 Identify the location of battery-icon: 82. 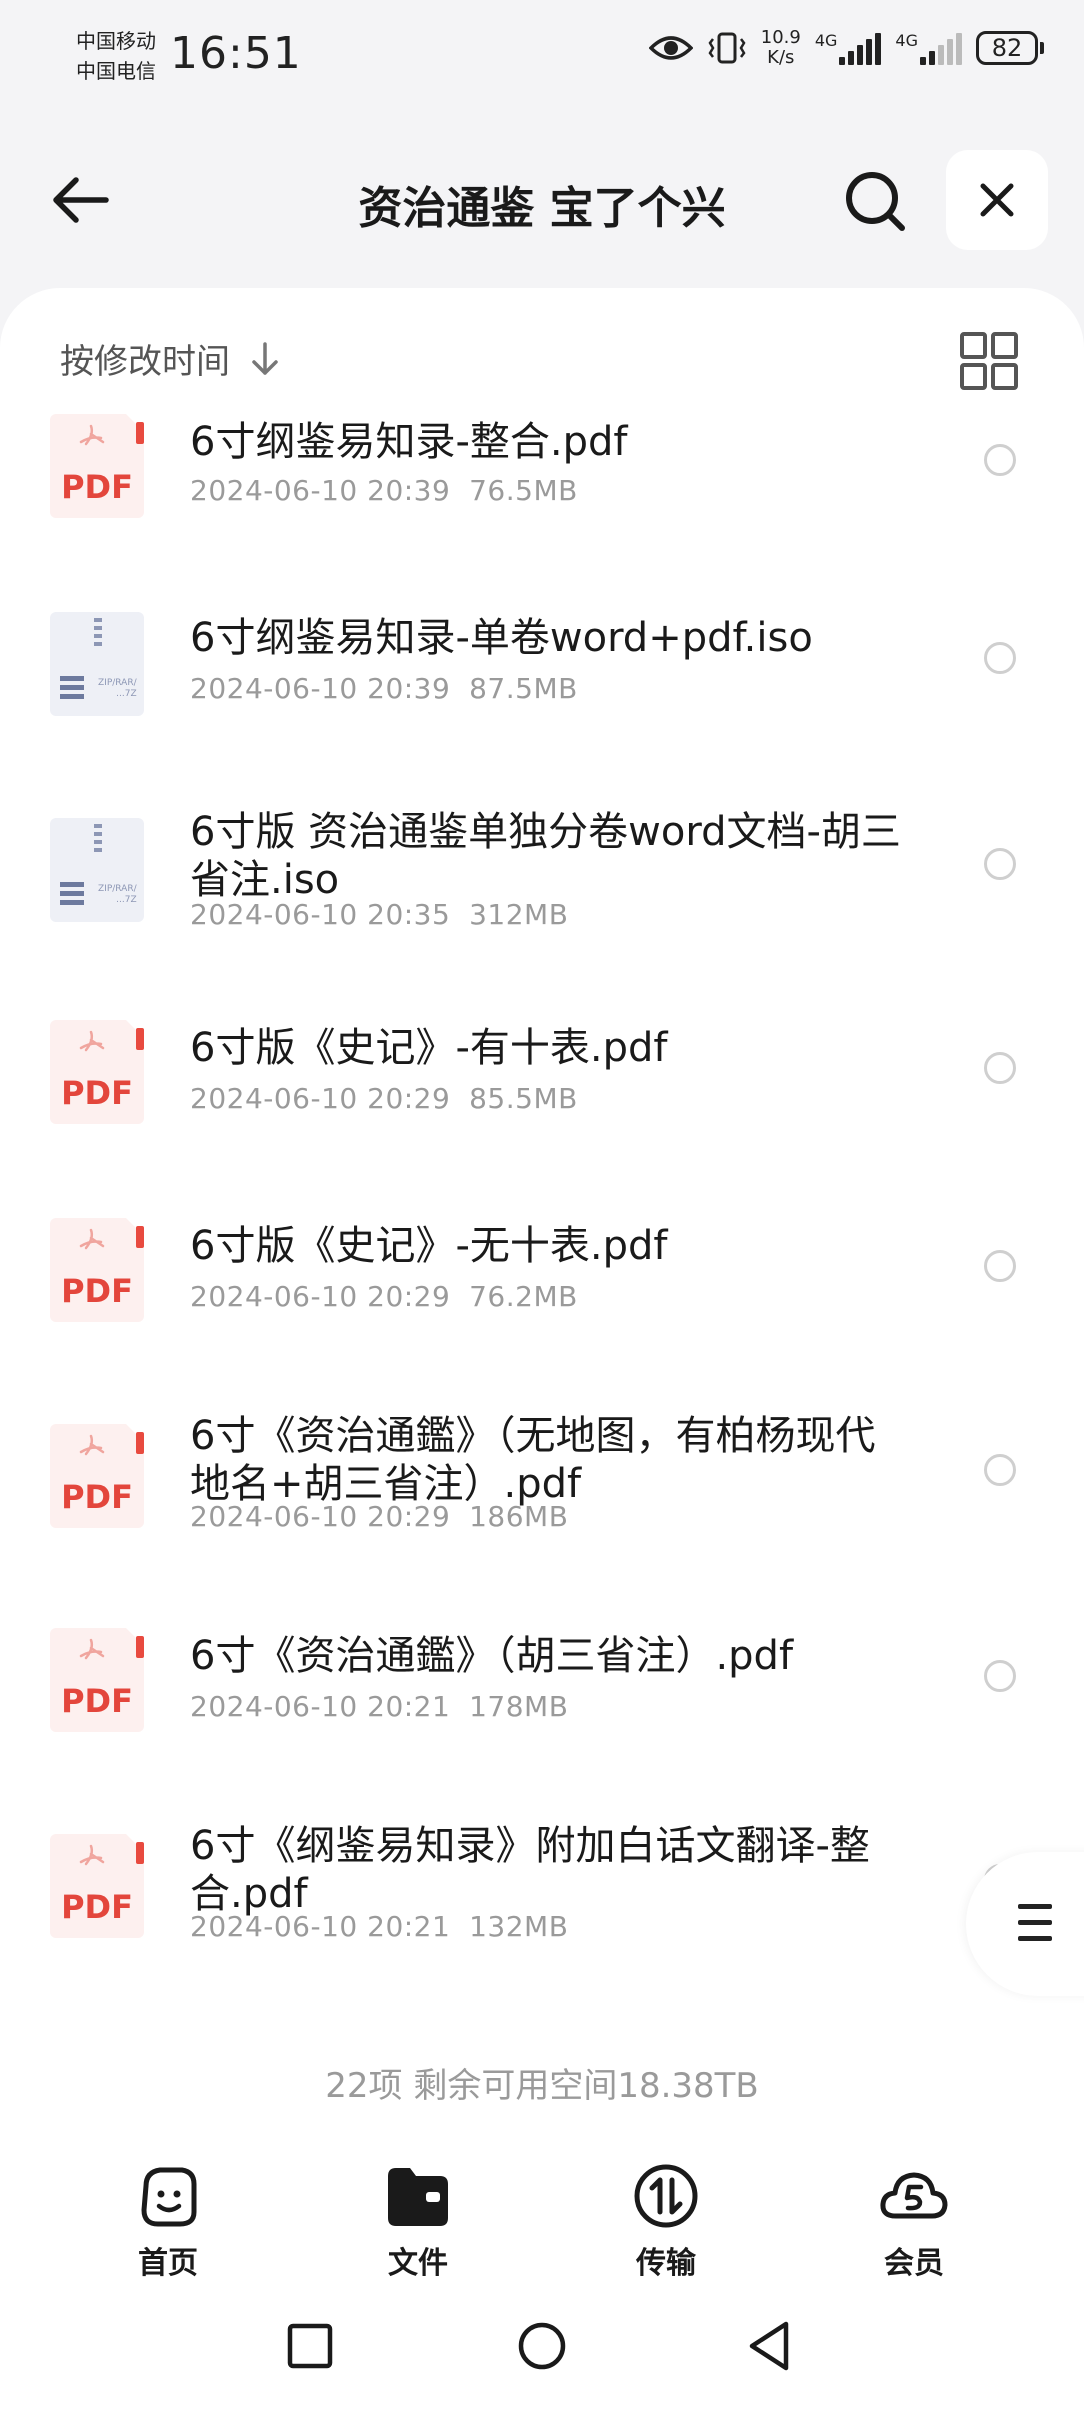
(1010, 48).